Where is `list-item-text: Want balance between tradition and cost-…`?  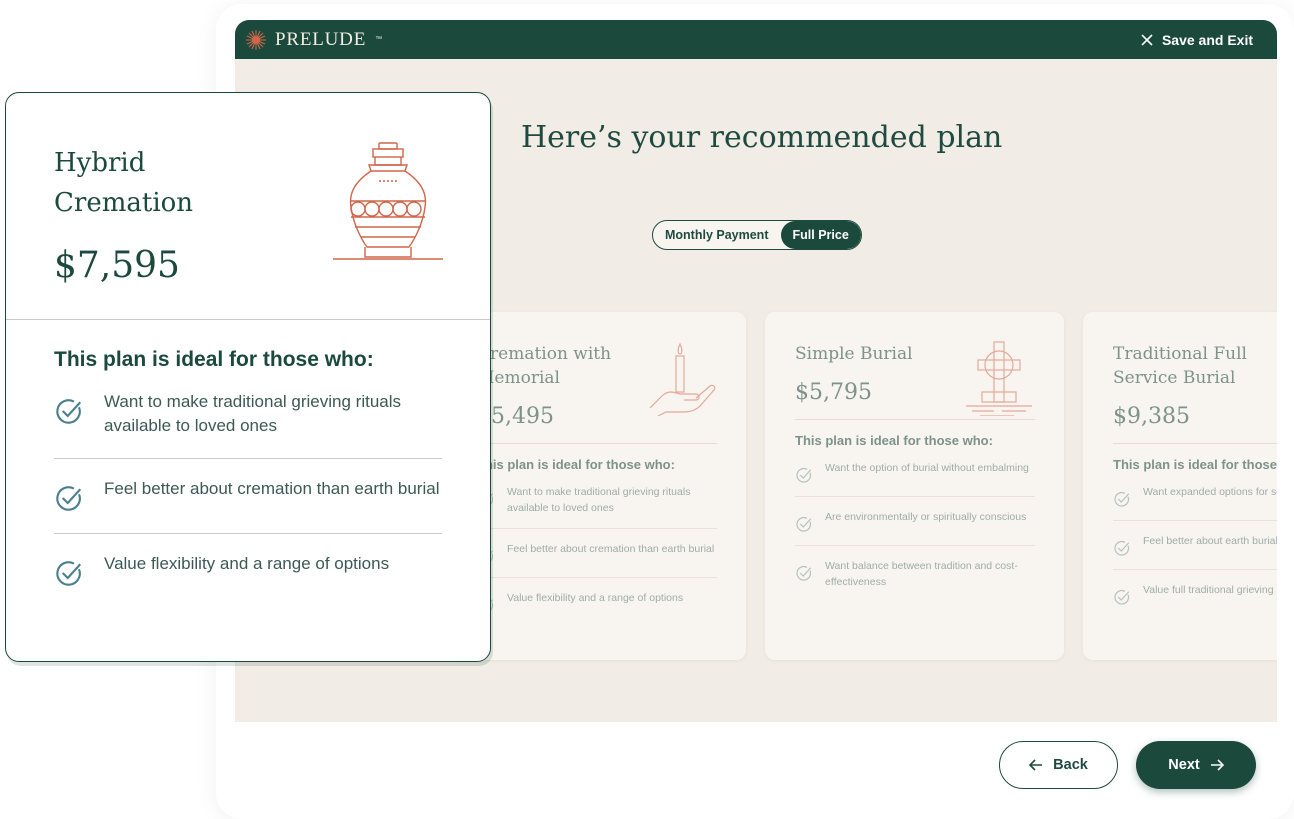
list-item-text: Want balance between tradition and cost-… is located at coordinates (921, 574).